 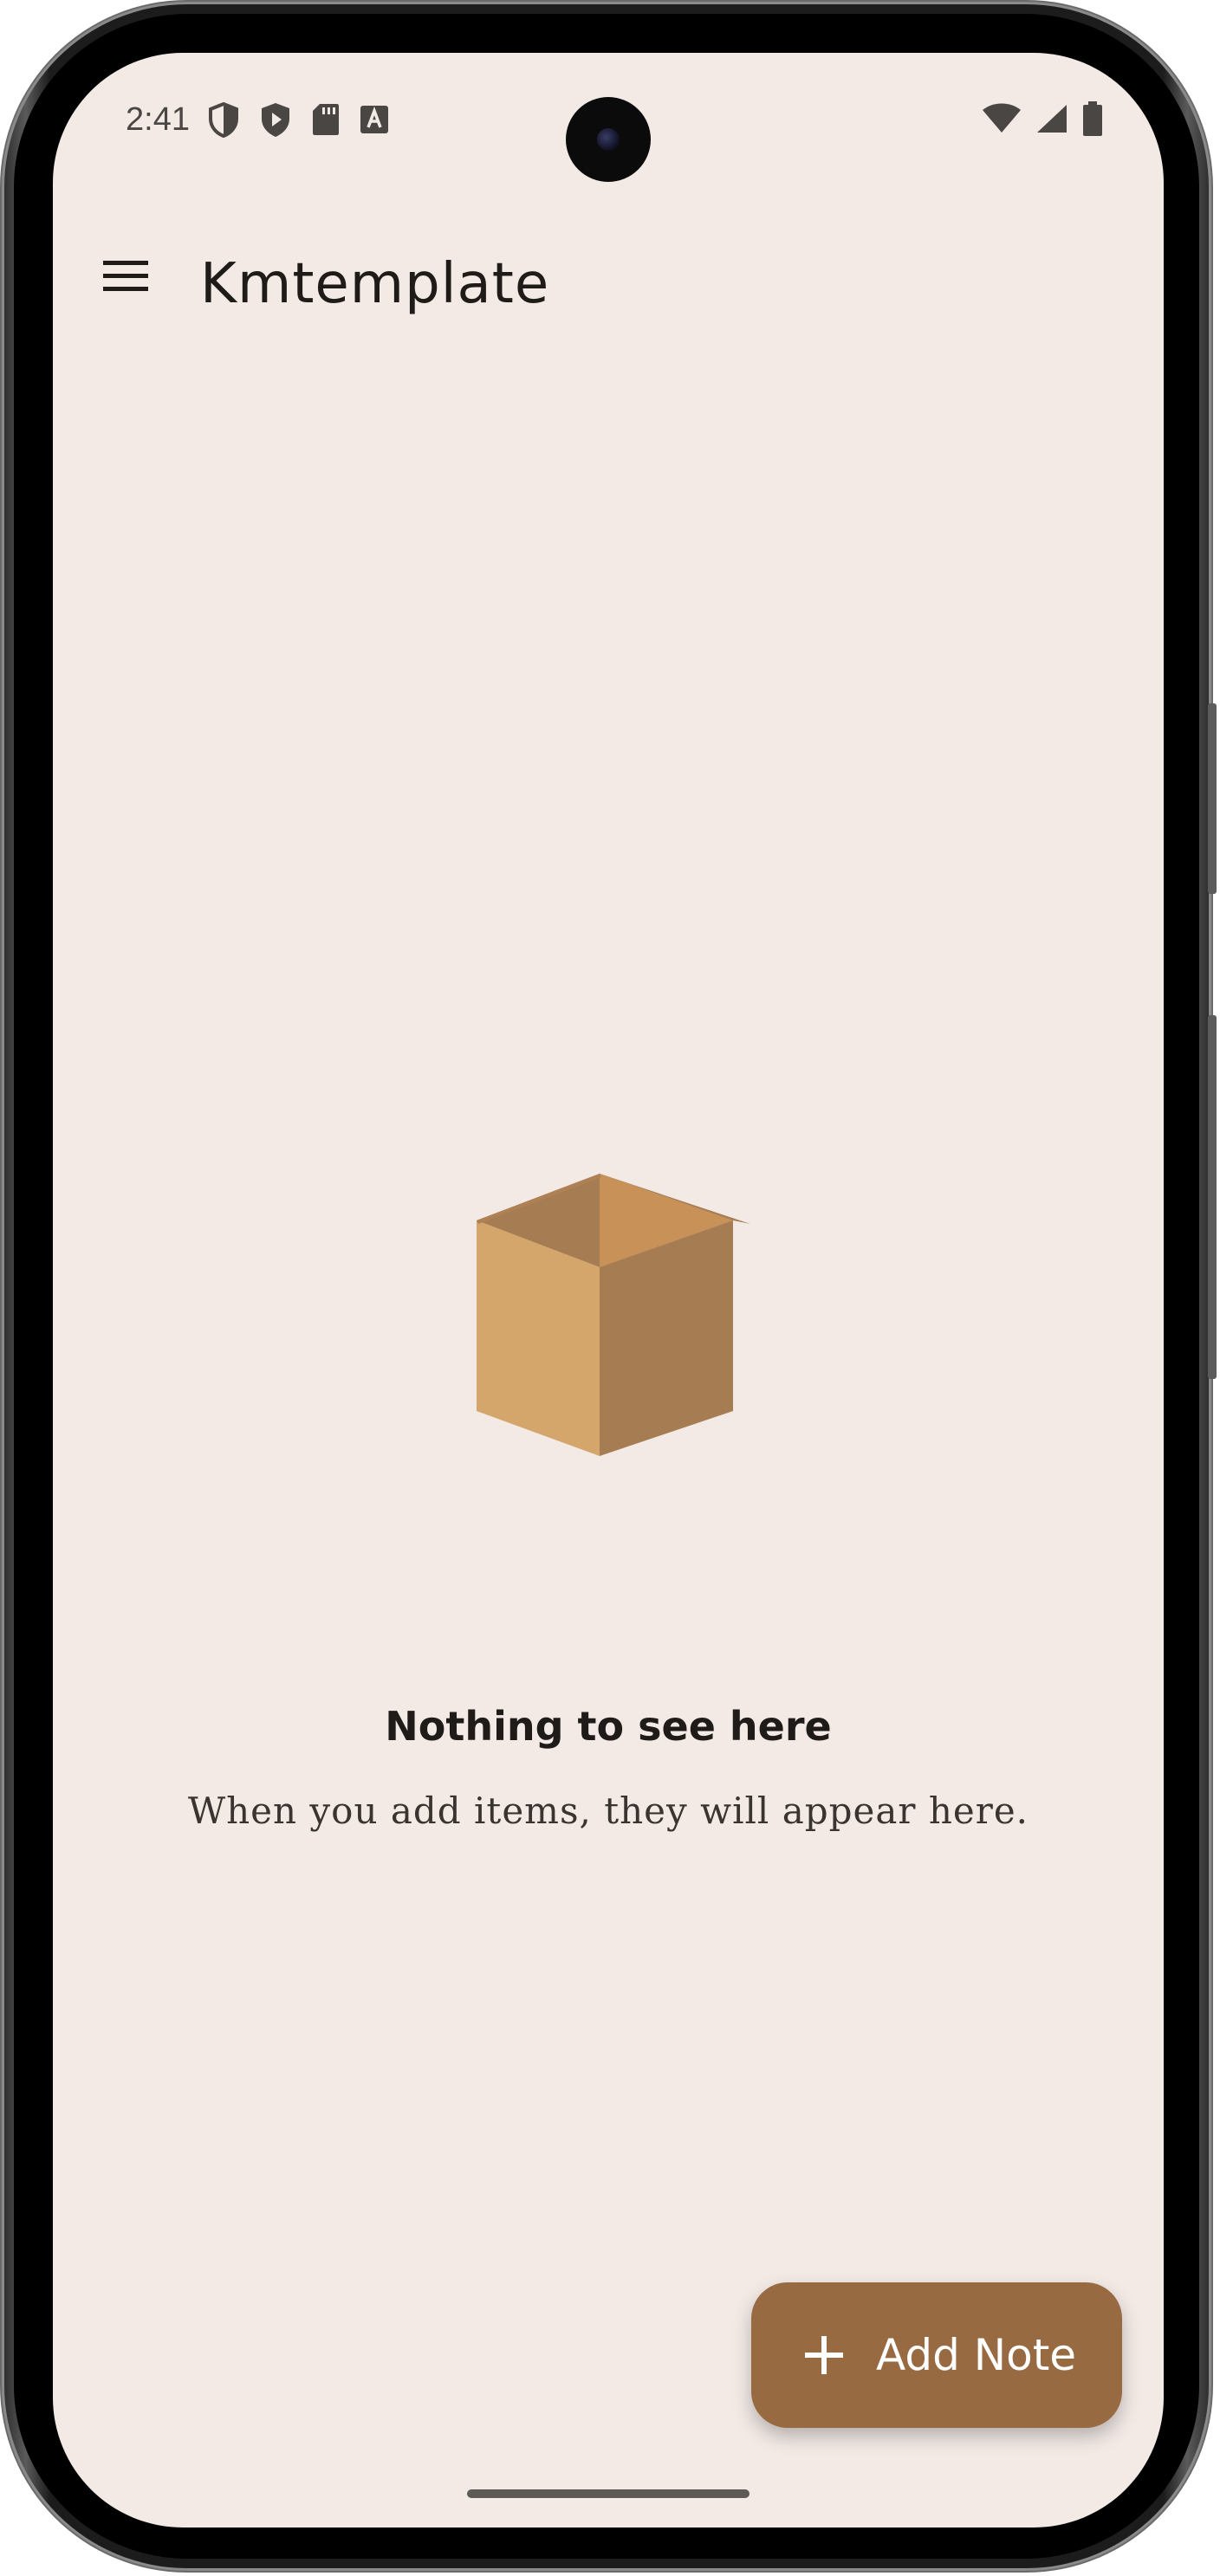 I want to click on keyboard-a-icon, so click(x=375, y=122).